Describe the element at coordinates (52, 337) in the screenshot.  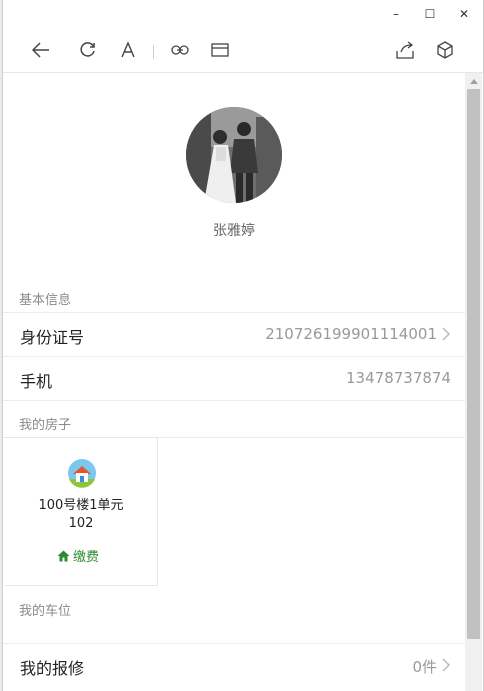
I see `id-number-label: 身份证号` at that location.